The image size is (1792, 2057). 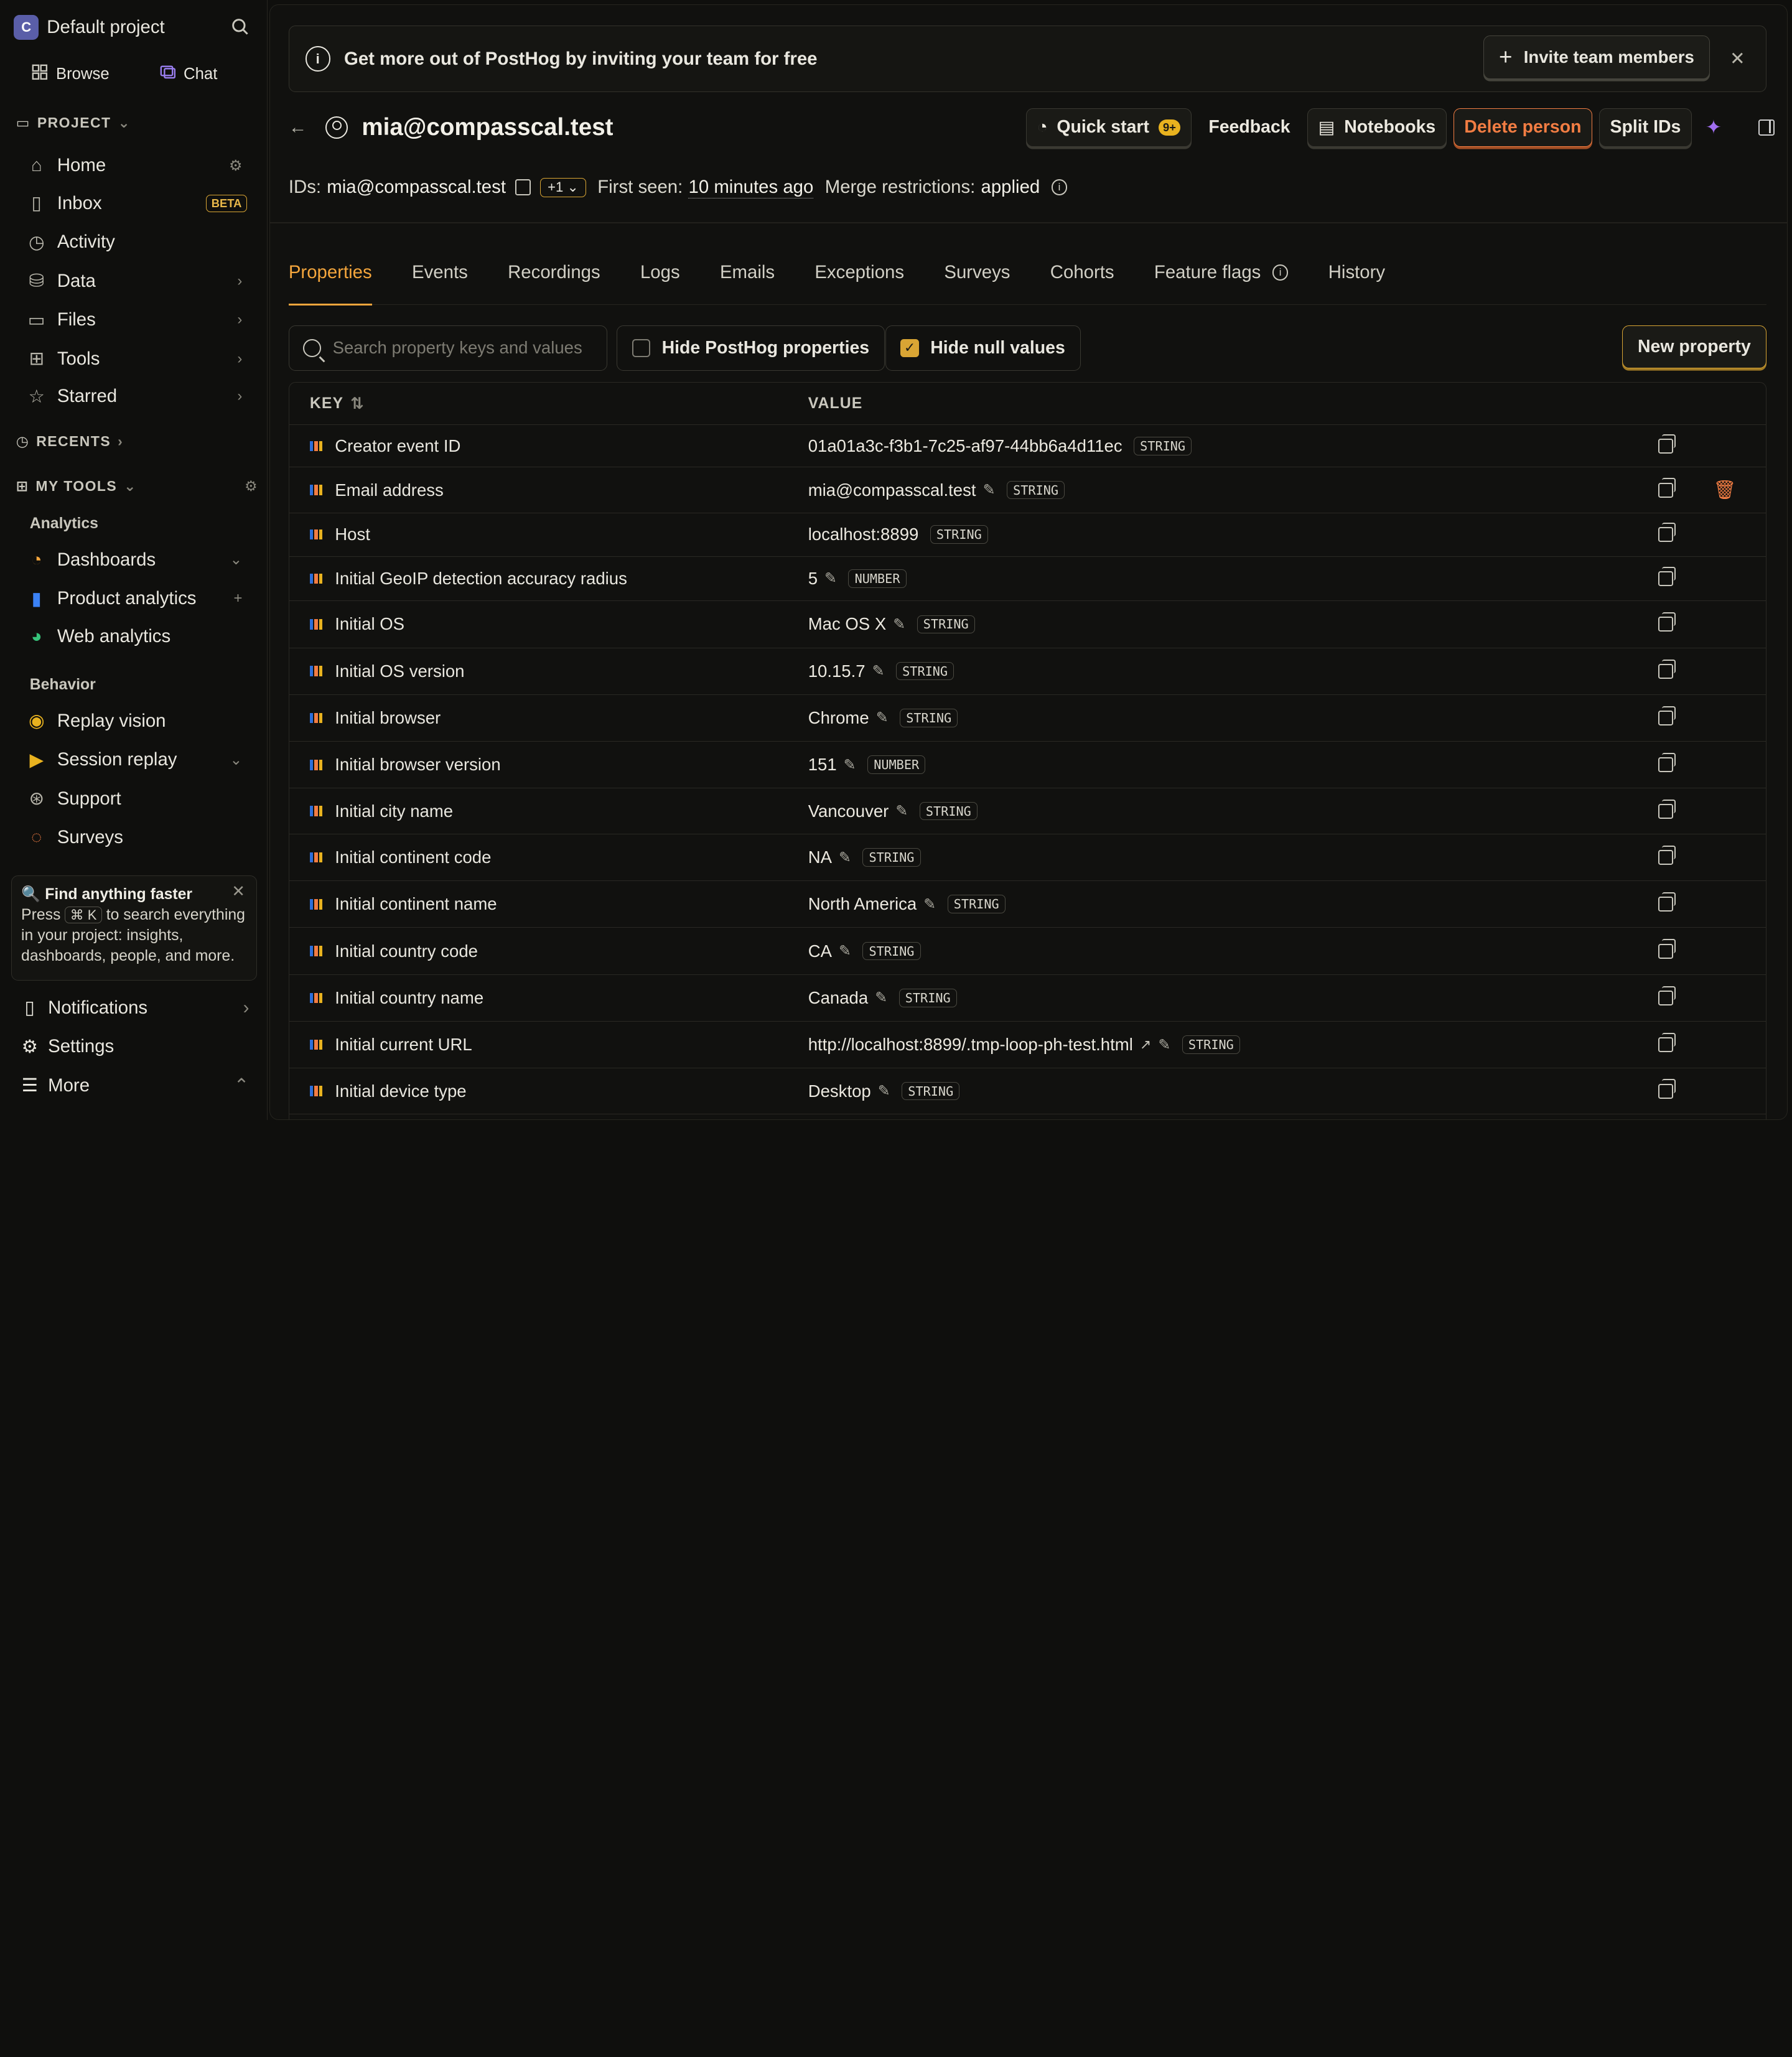 I want to click on sidebar-item-surveys: ◌ Surveys, so click(x=137, y=837).